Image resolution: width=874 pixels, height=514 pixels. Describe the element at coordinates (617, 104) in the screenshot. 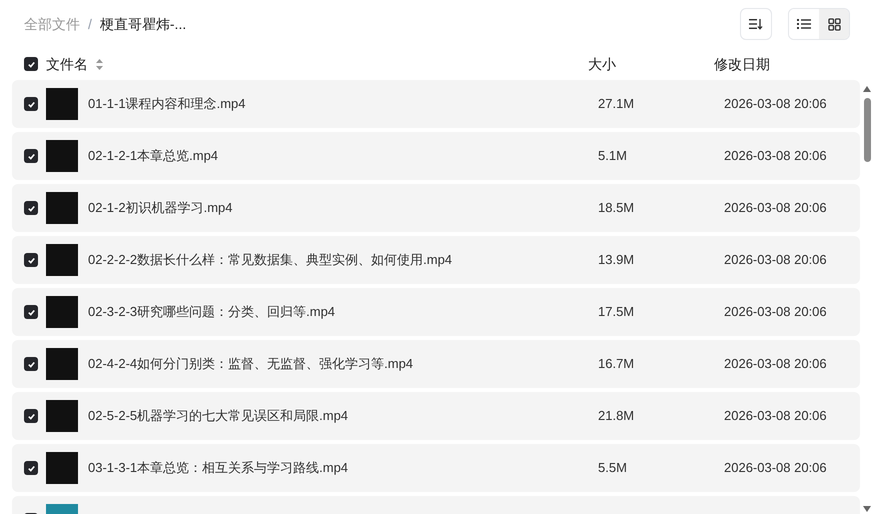

I see `file-size: 27.1M` at that location.